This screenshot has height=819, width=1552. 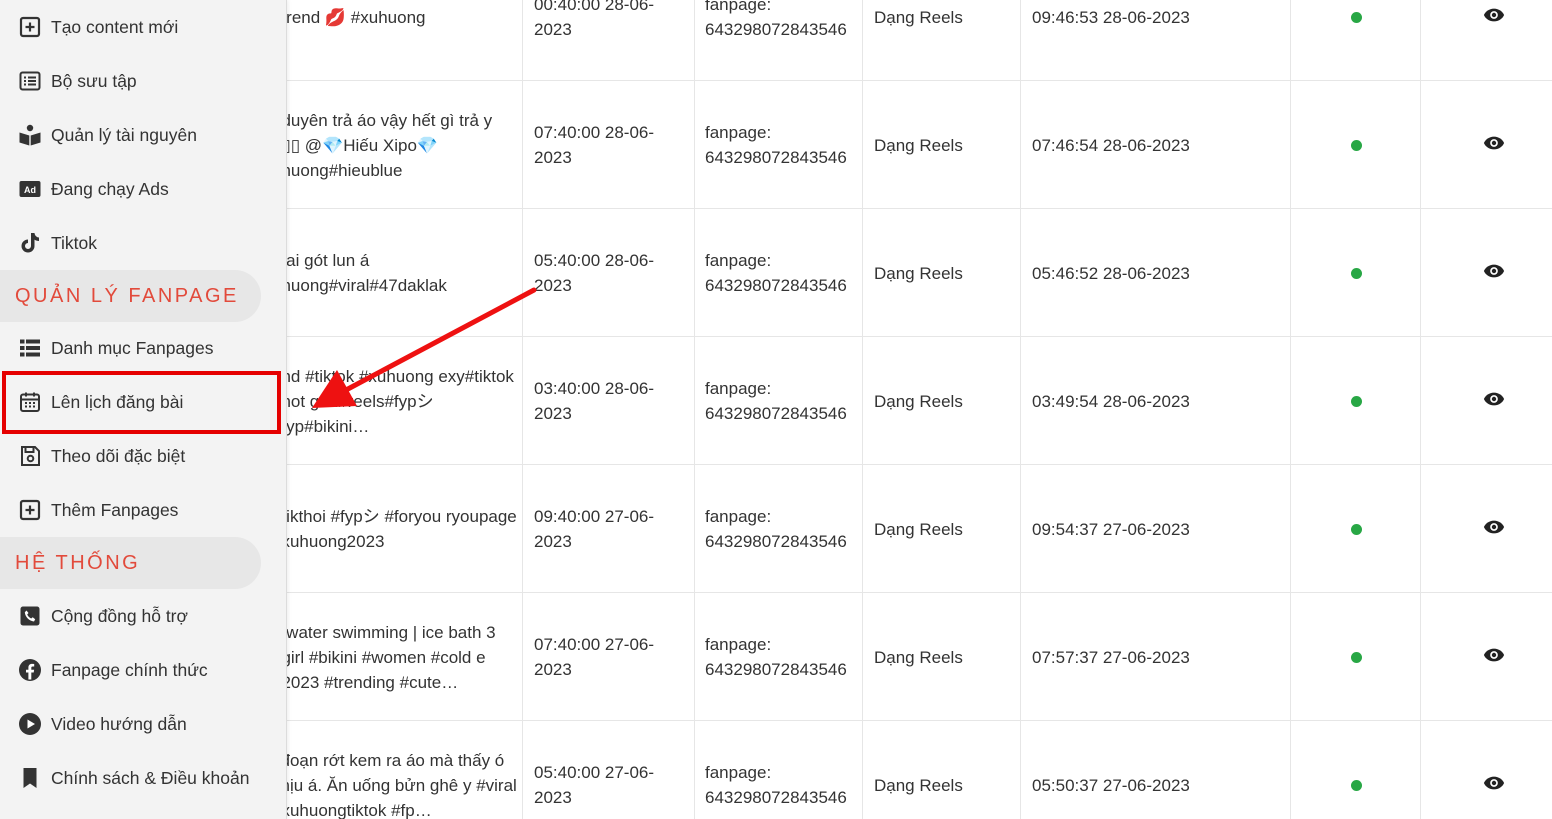 I want to click on sidebar-item-support-community: Cộng đồng hỗ trợ, so click(x=143, y=616).